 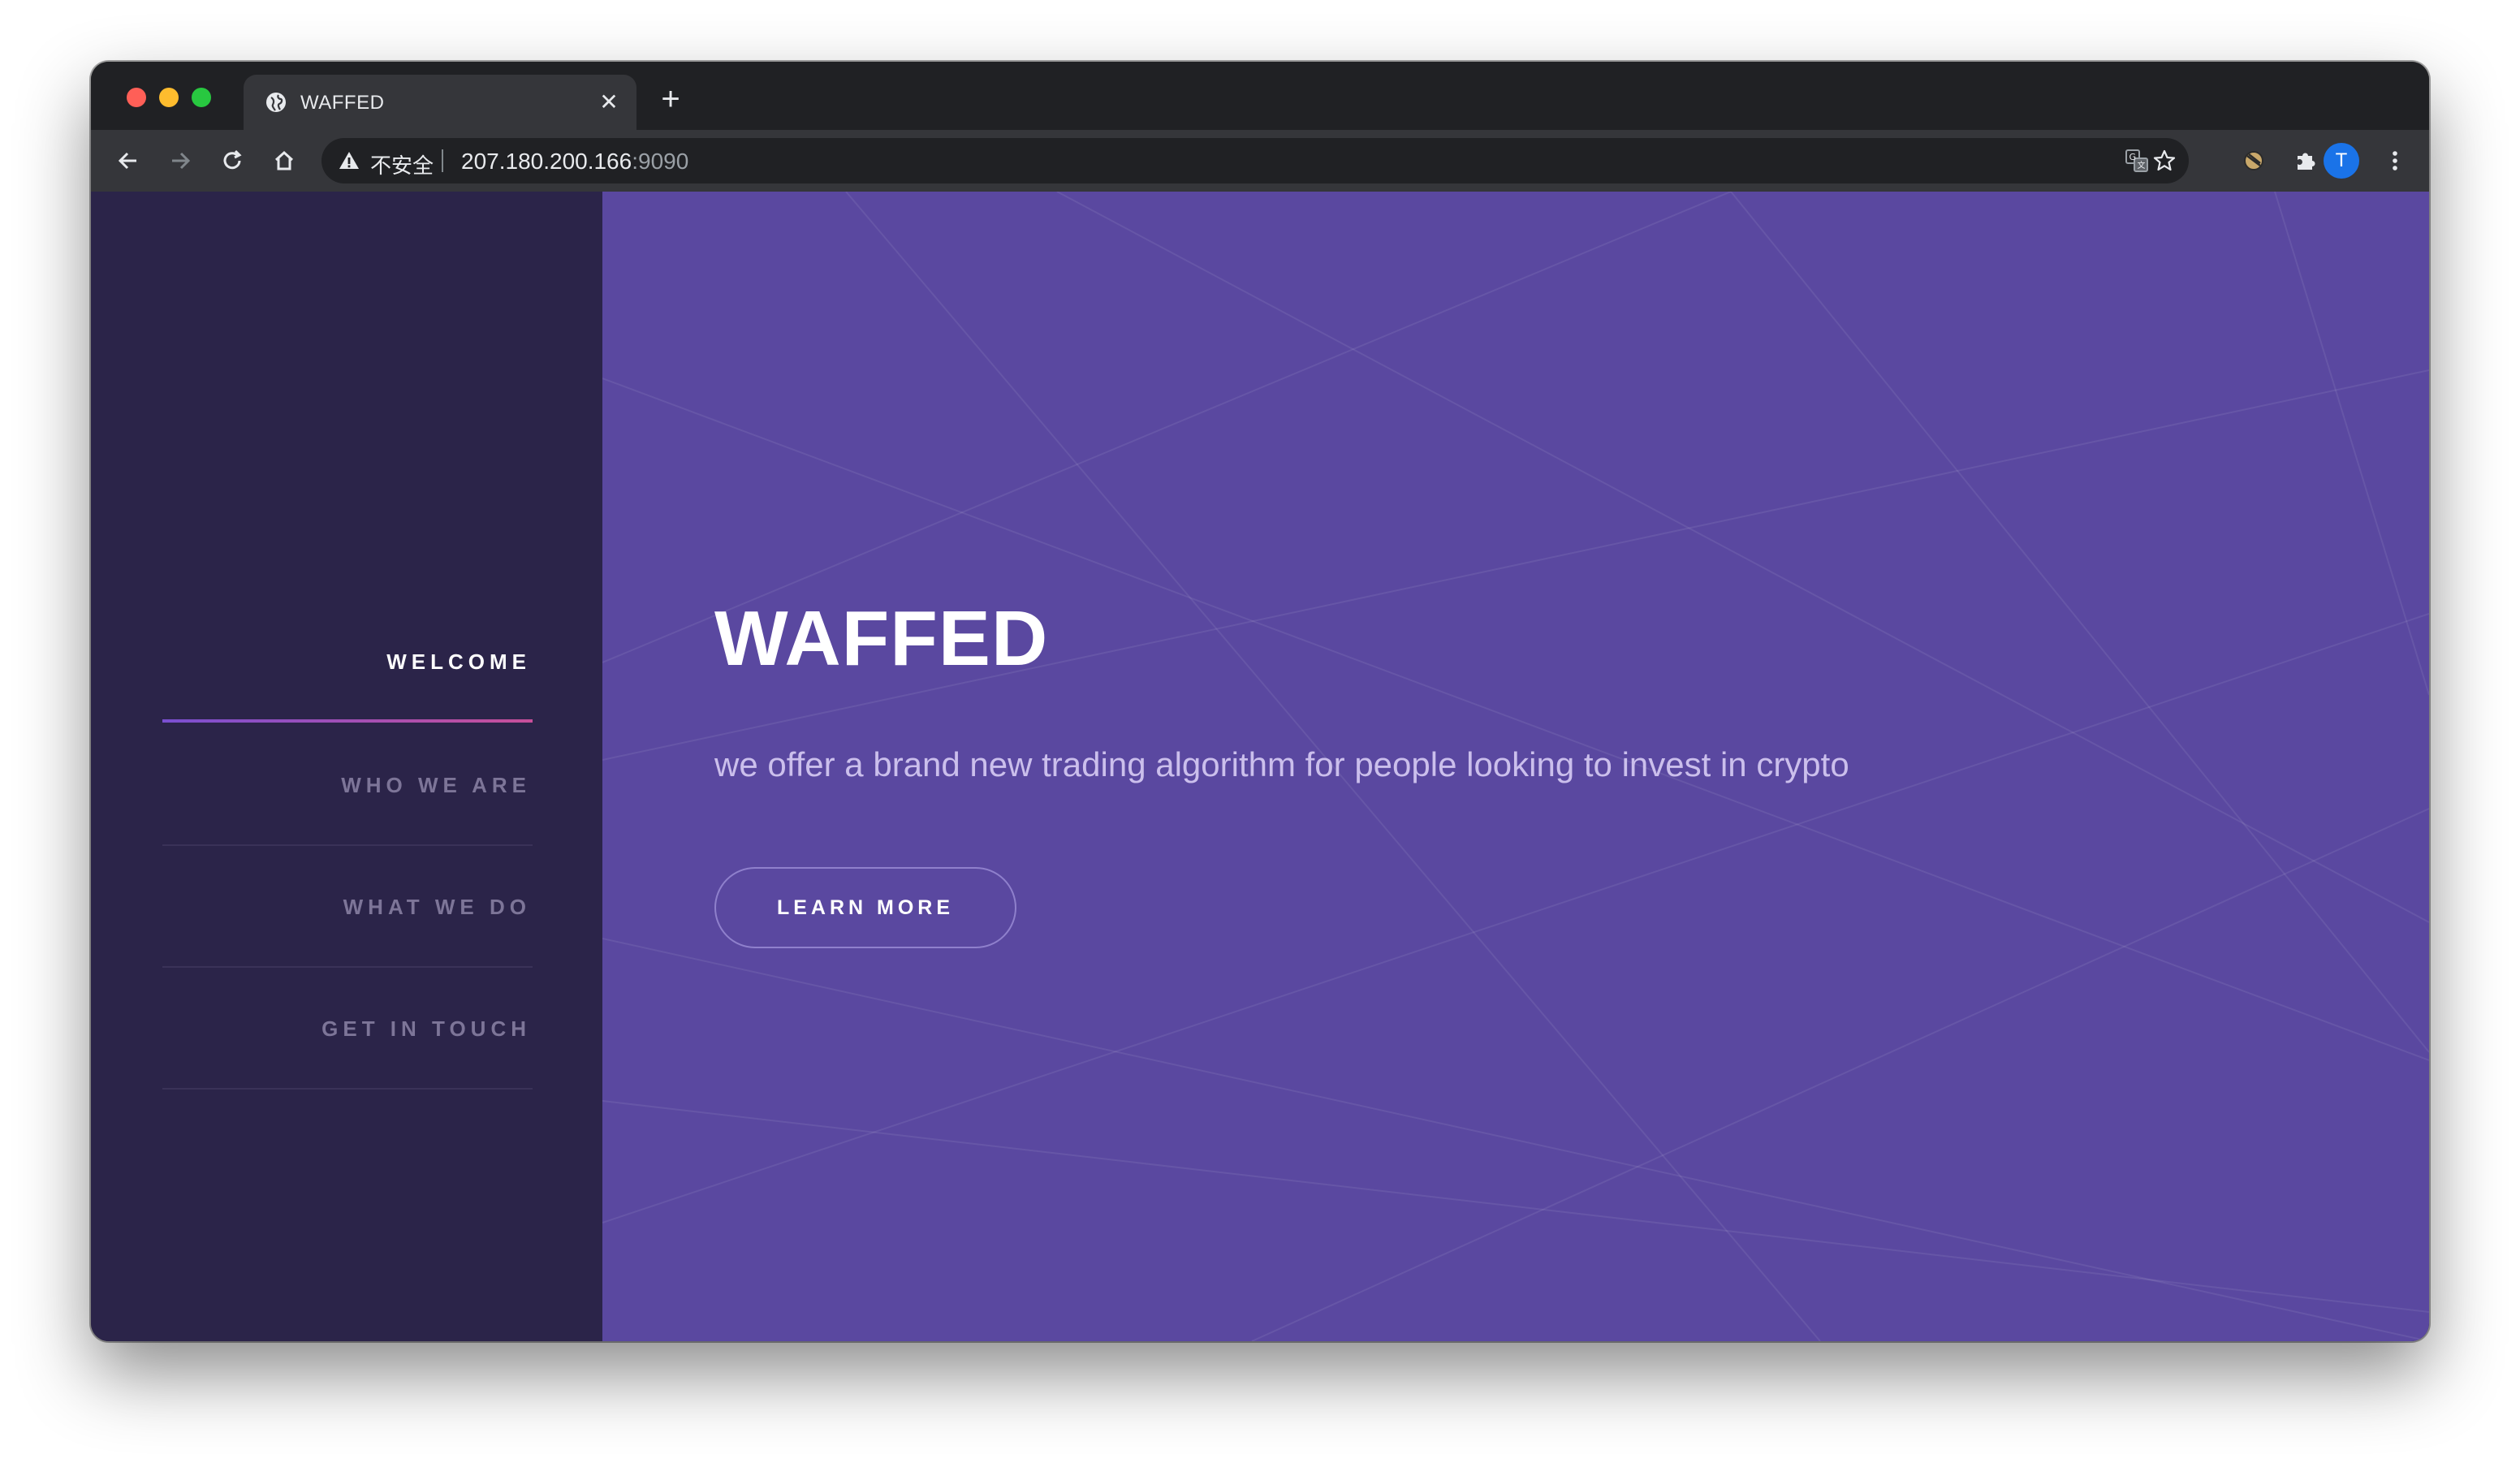 What do you see at coordinates (458, 662) in the screenshot?
I see `nav-item-label: WELCOME` at bounding box center [458, 662].